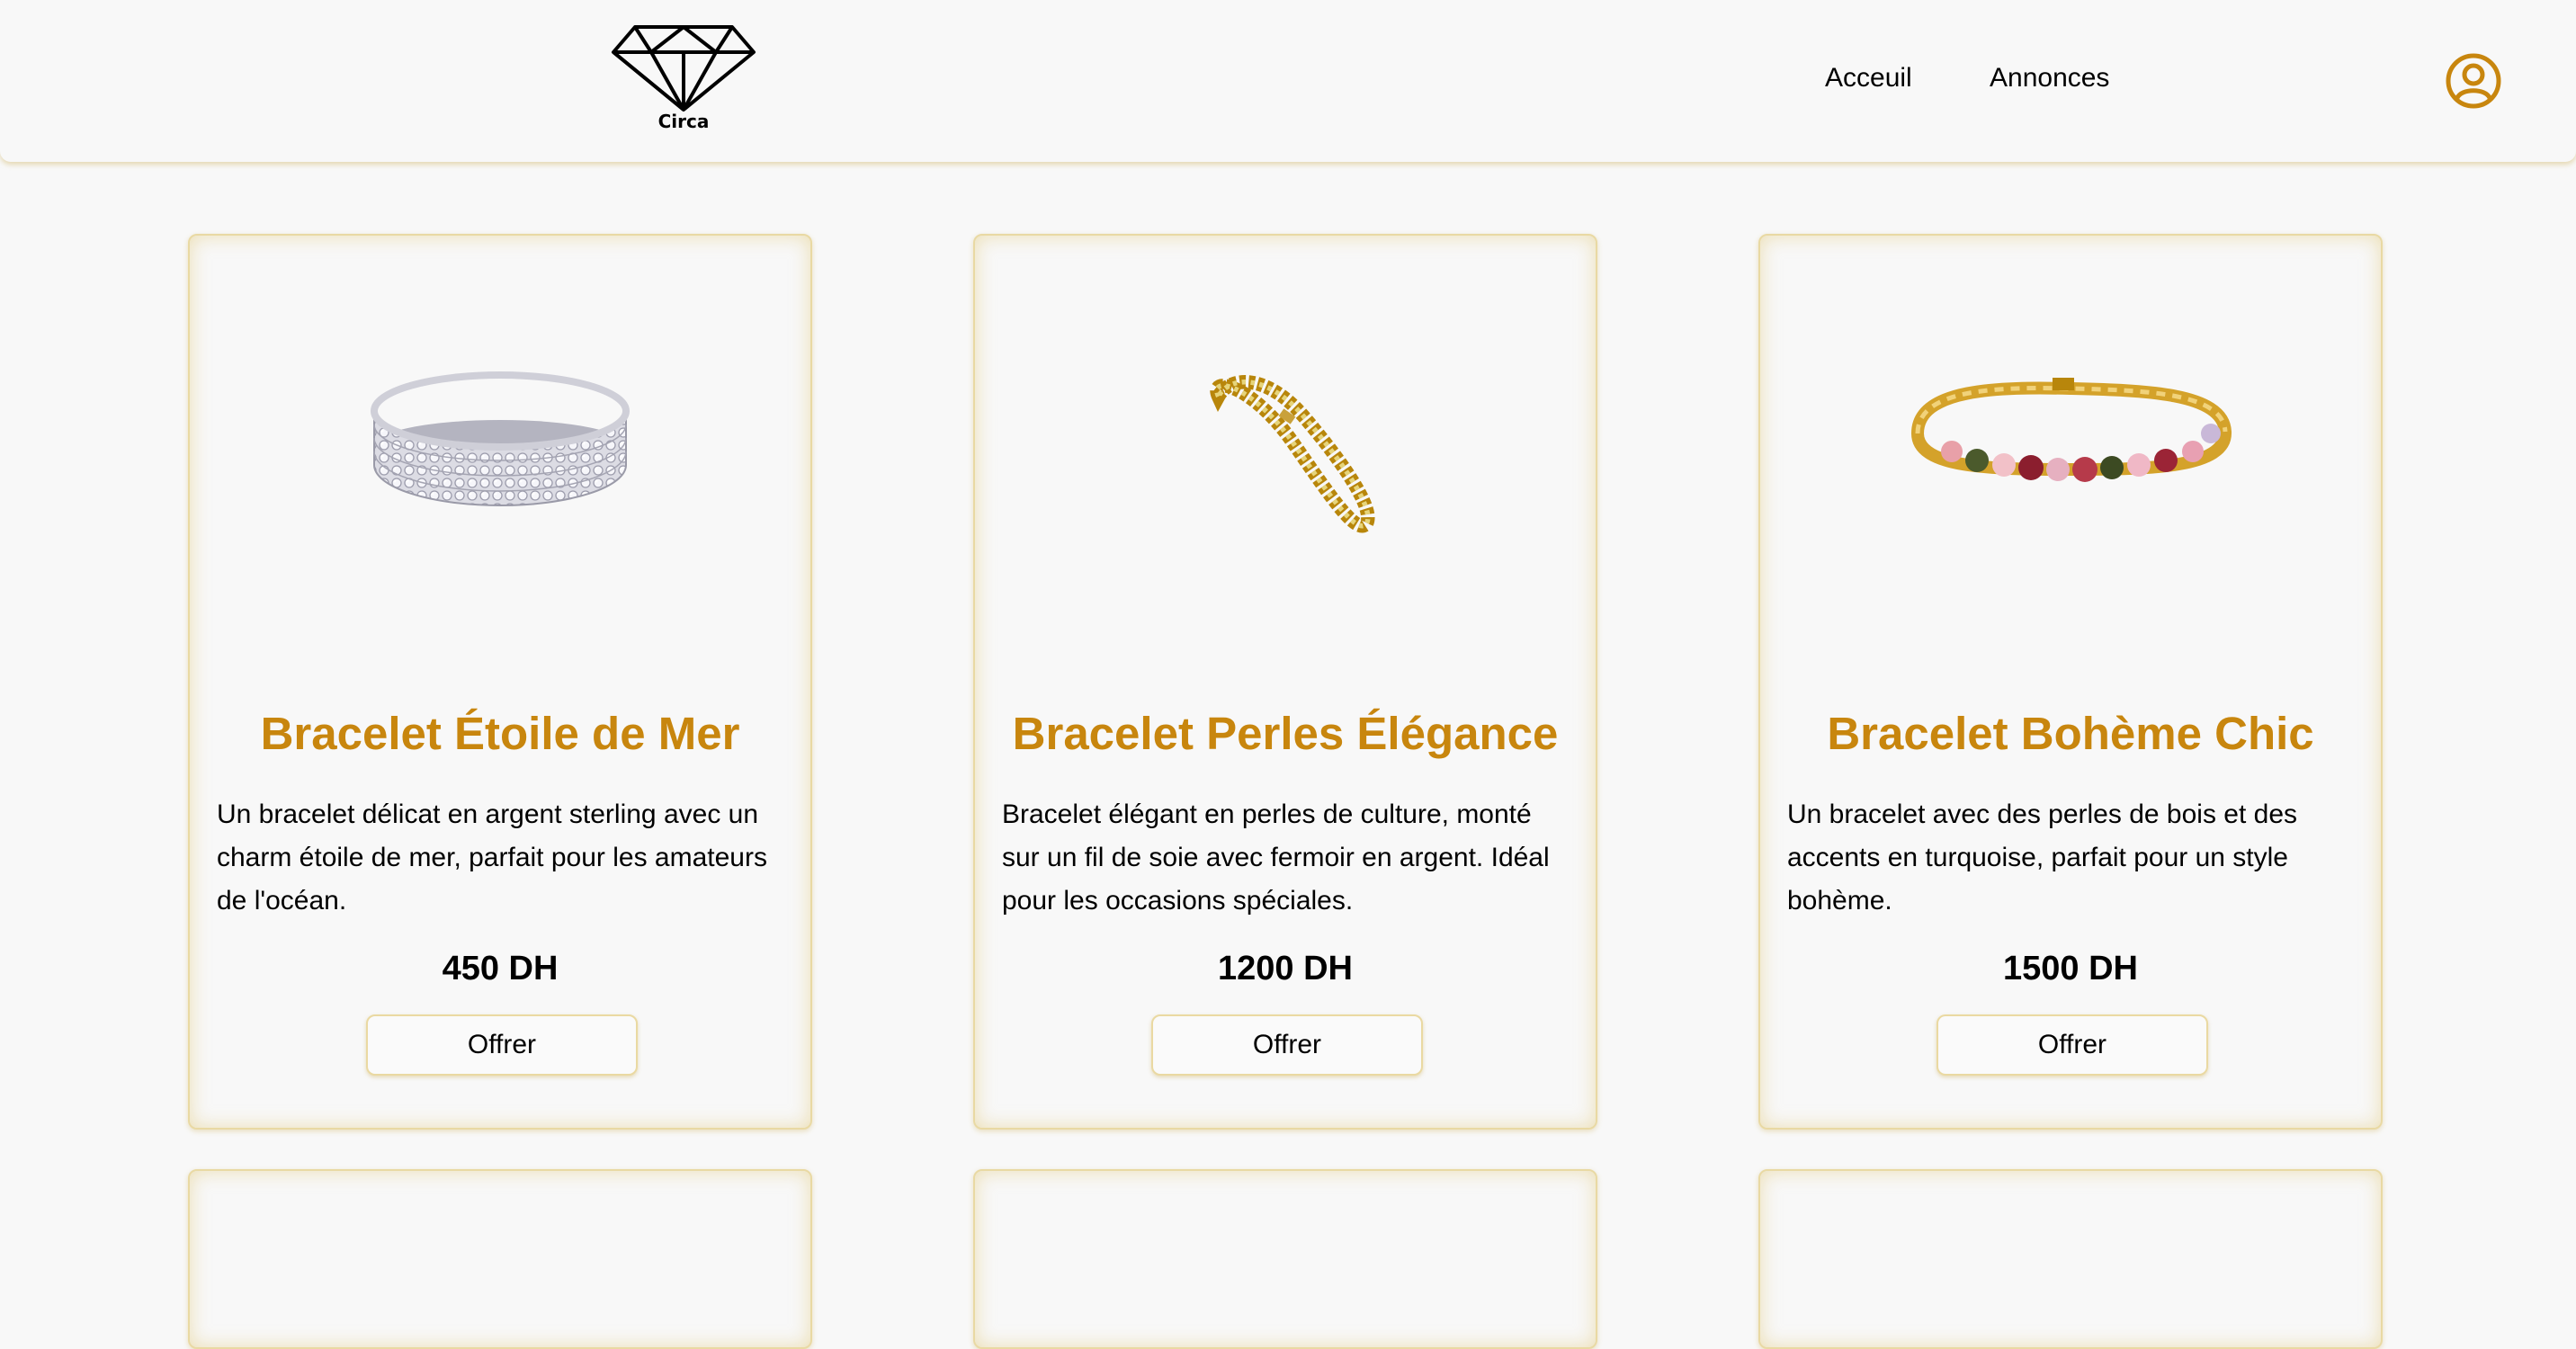  What do you see at coordinates (500, 733) in the screenshot?
I see `product-title: Bracelet Étoile de Mer` at bounding box center [500, 733].